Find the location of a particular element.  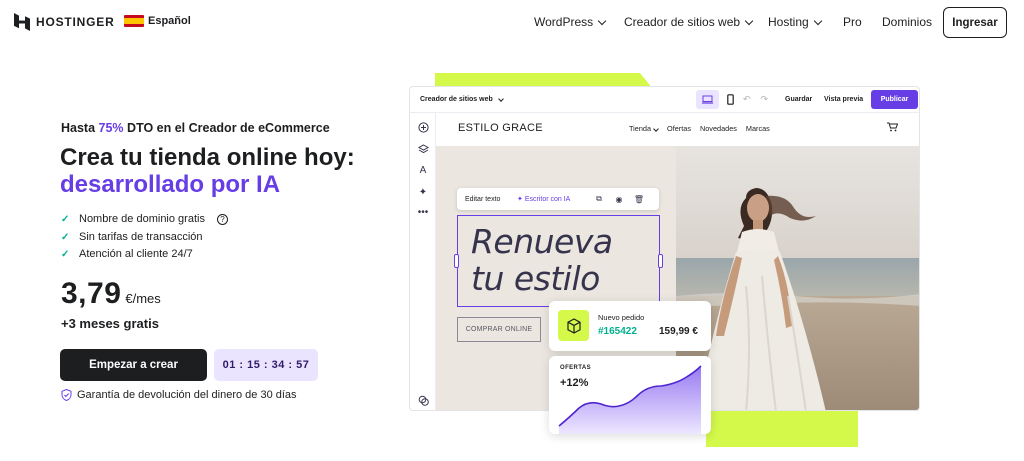

offers-card: OFERTAS +12% is located at coordinates (630, 395).